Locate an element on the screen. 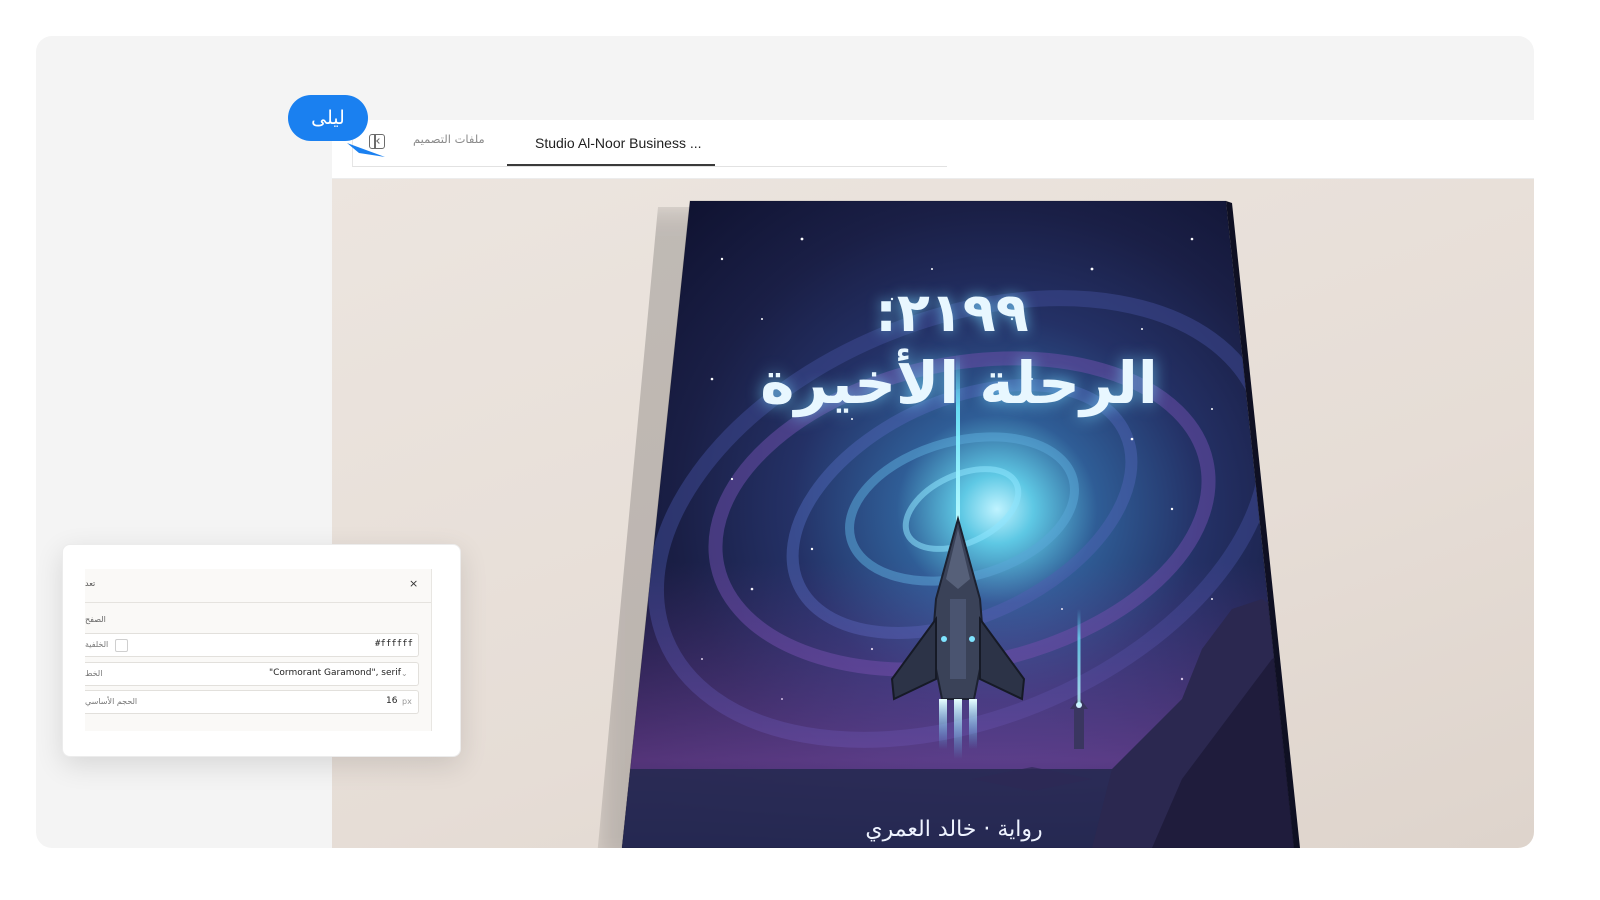 The width and height of the screenshot is (1600, 900). base-size-value: 16 is located at coordinates (392, 701).